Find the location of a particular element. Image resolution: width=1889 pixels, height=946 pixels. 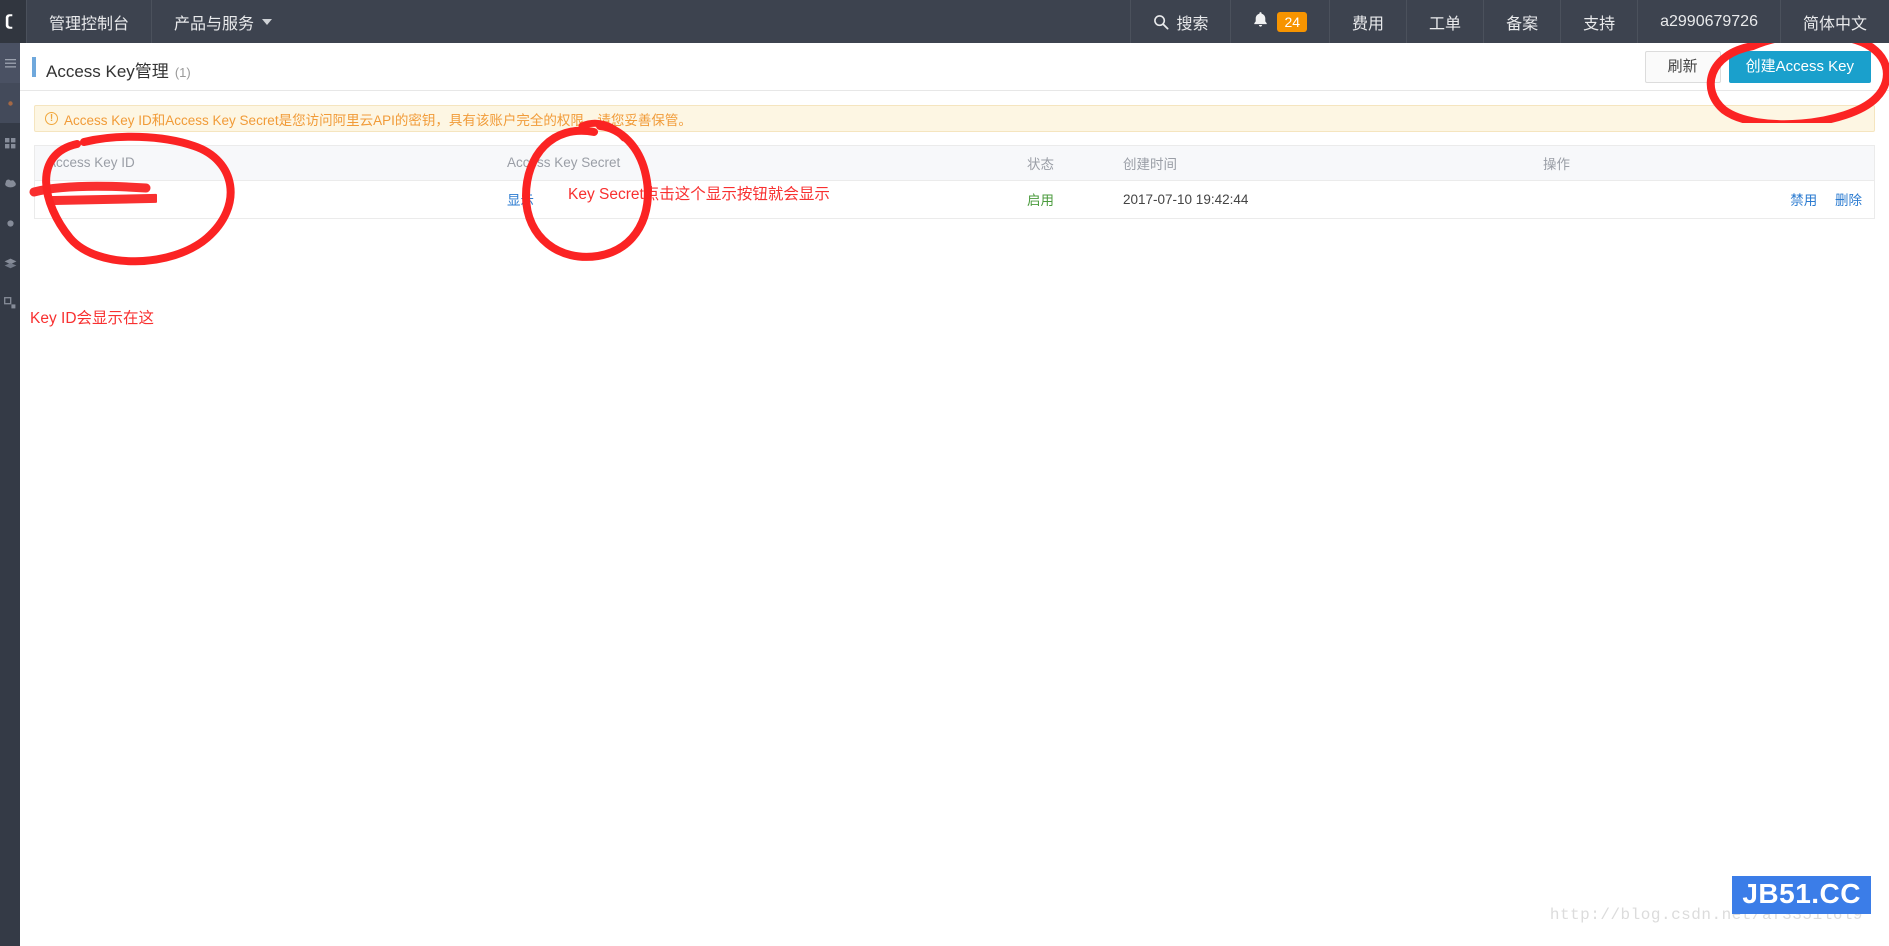

nav-icp: 备案 is located at coordinates (1521, 21).